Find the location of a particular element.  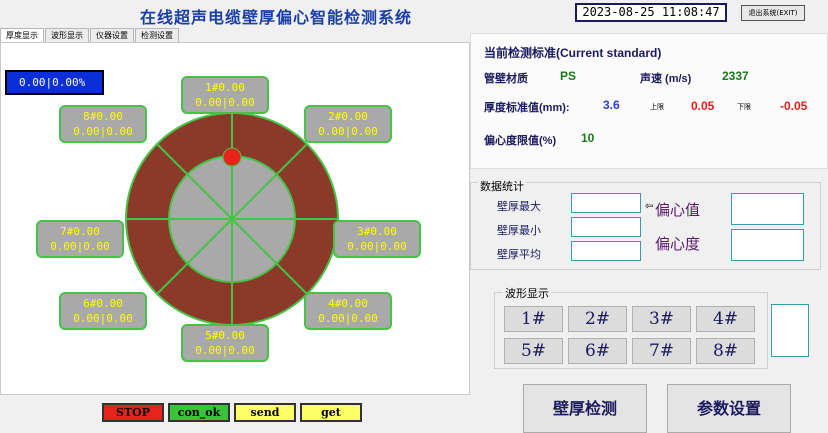

ecc-degree-field is located at coordinates (767, 245).